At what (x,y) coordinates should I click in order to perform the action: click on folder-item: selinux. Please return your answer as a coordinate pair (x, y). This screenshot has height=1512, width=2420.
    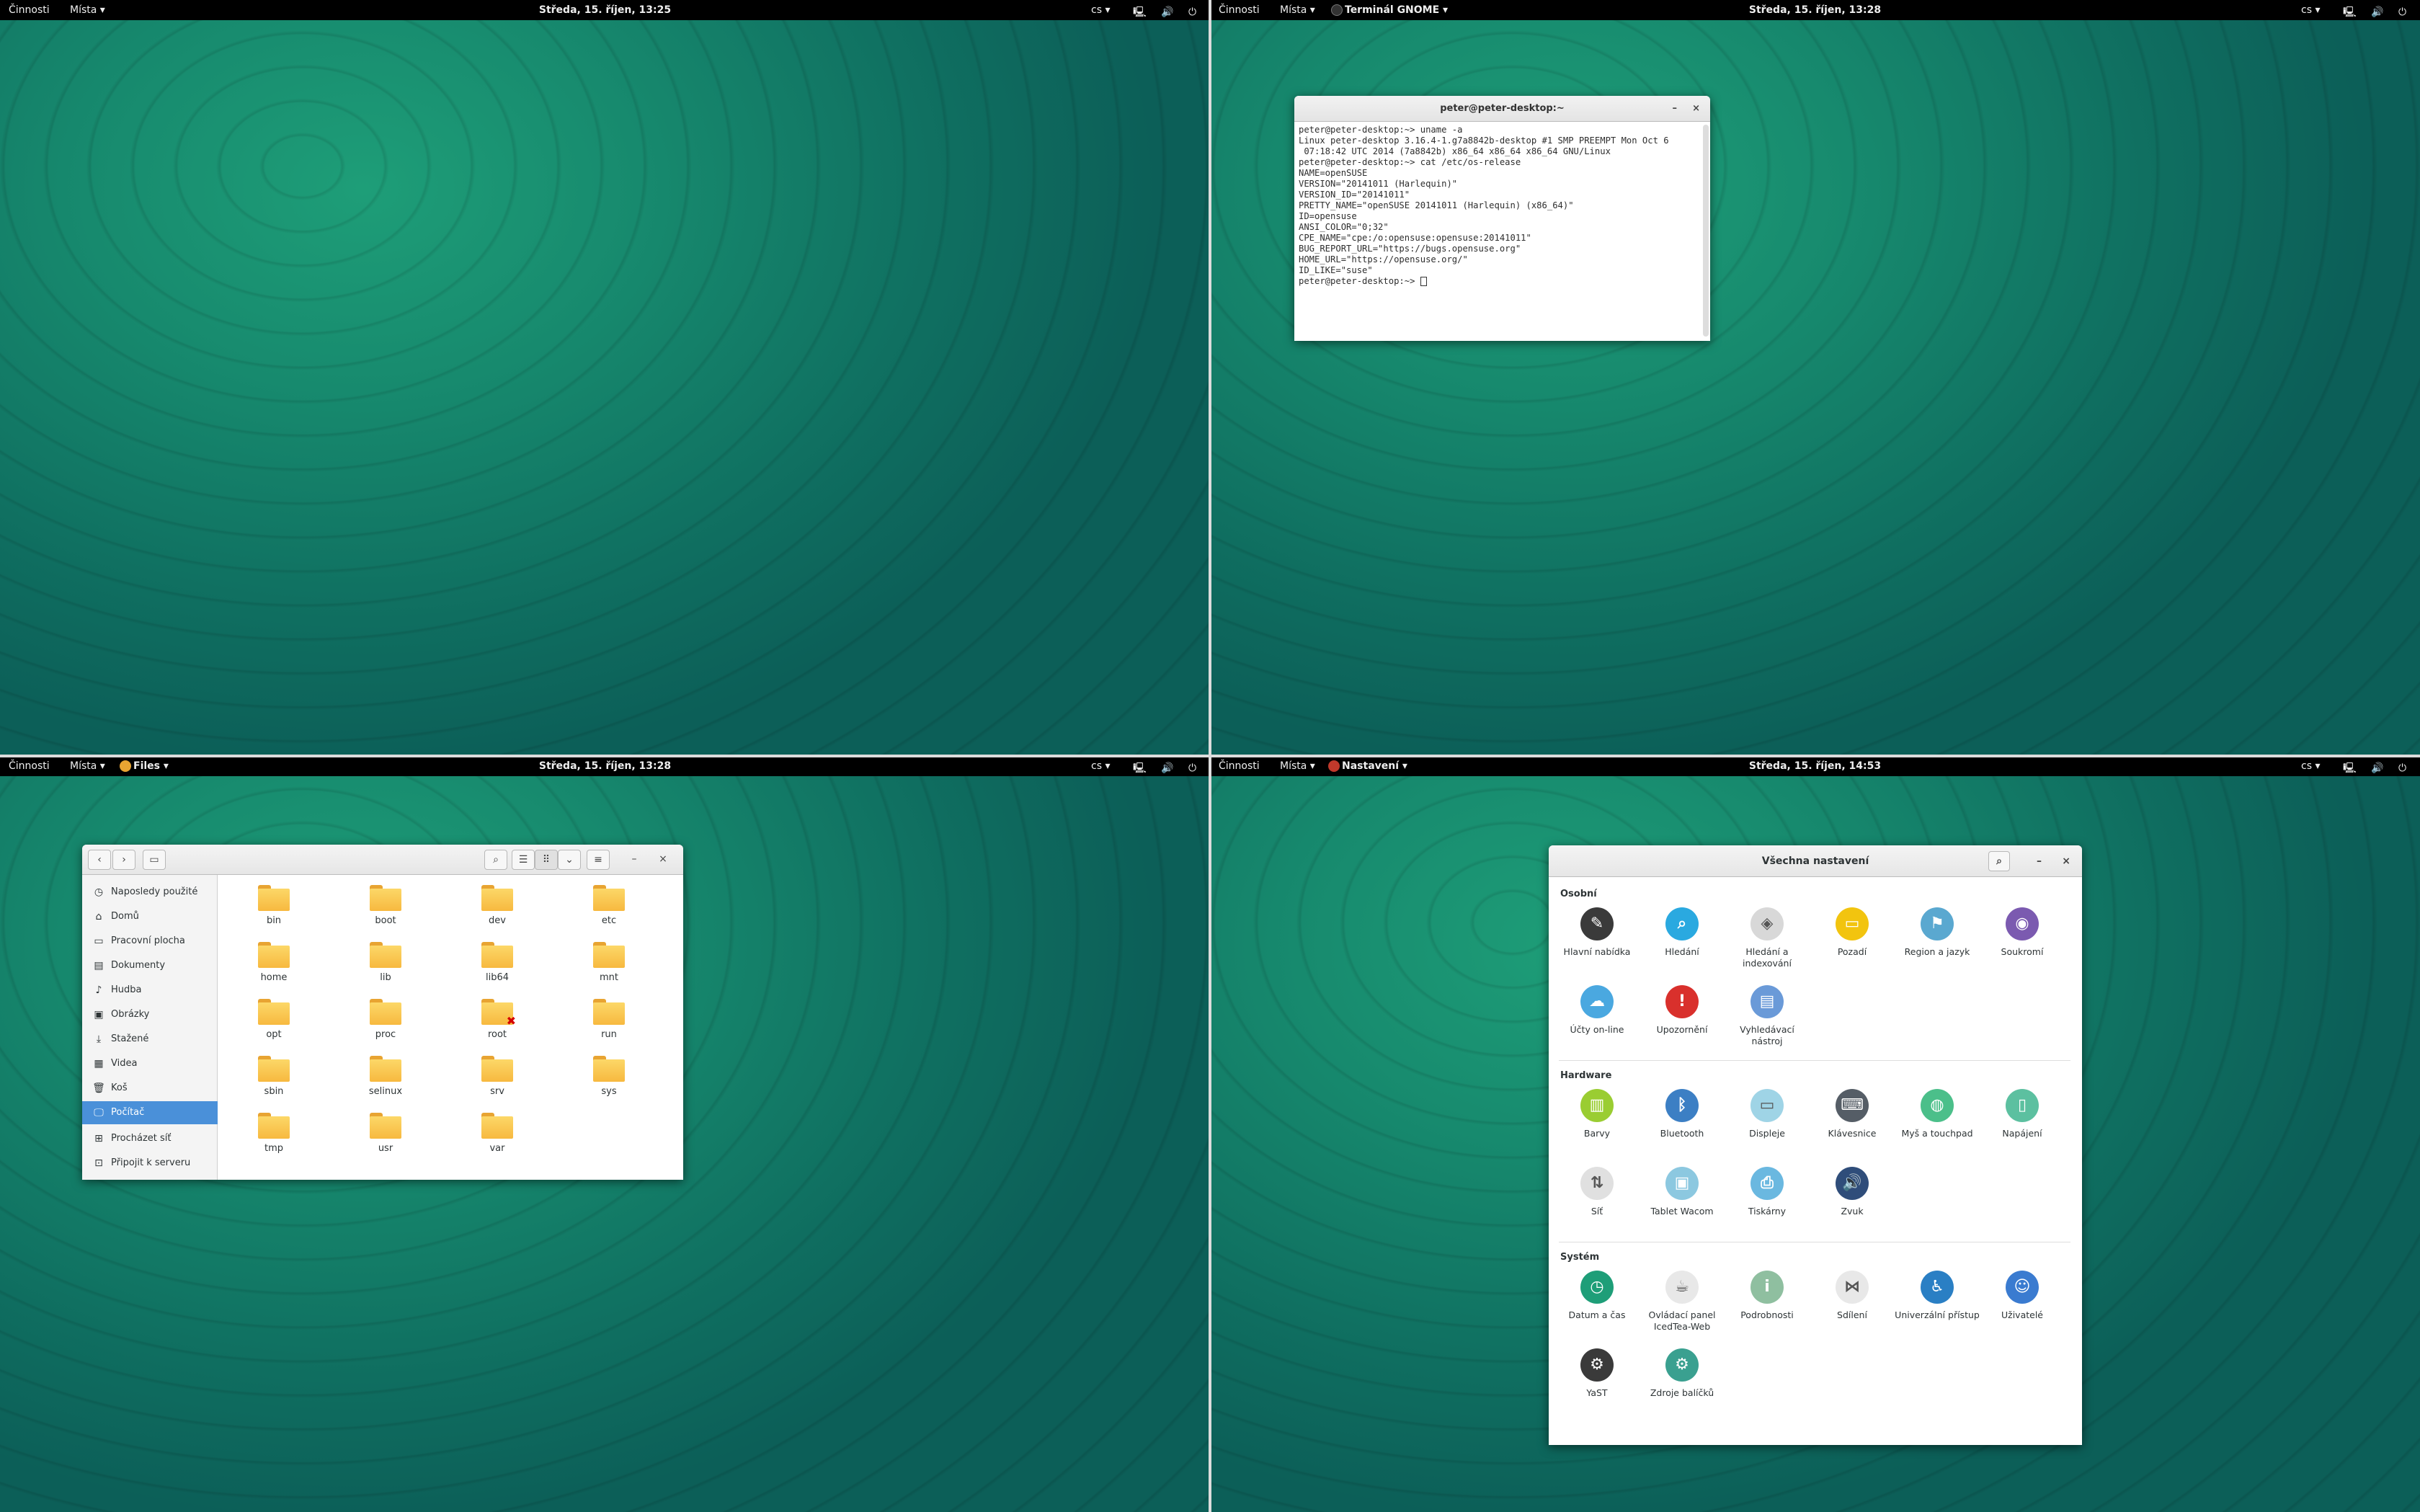
    Looking at the image, I should click on (385, 1077).